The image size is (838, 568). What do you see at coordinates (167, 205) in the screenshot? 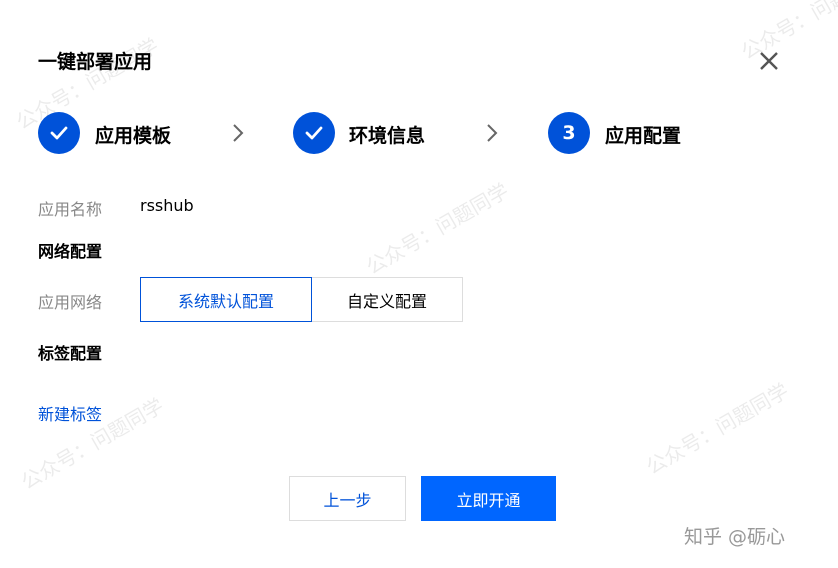
I see `app-name-value: rsshub` at bounding box center [167, 205].